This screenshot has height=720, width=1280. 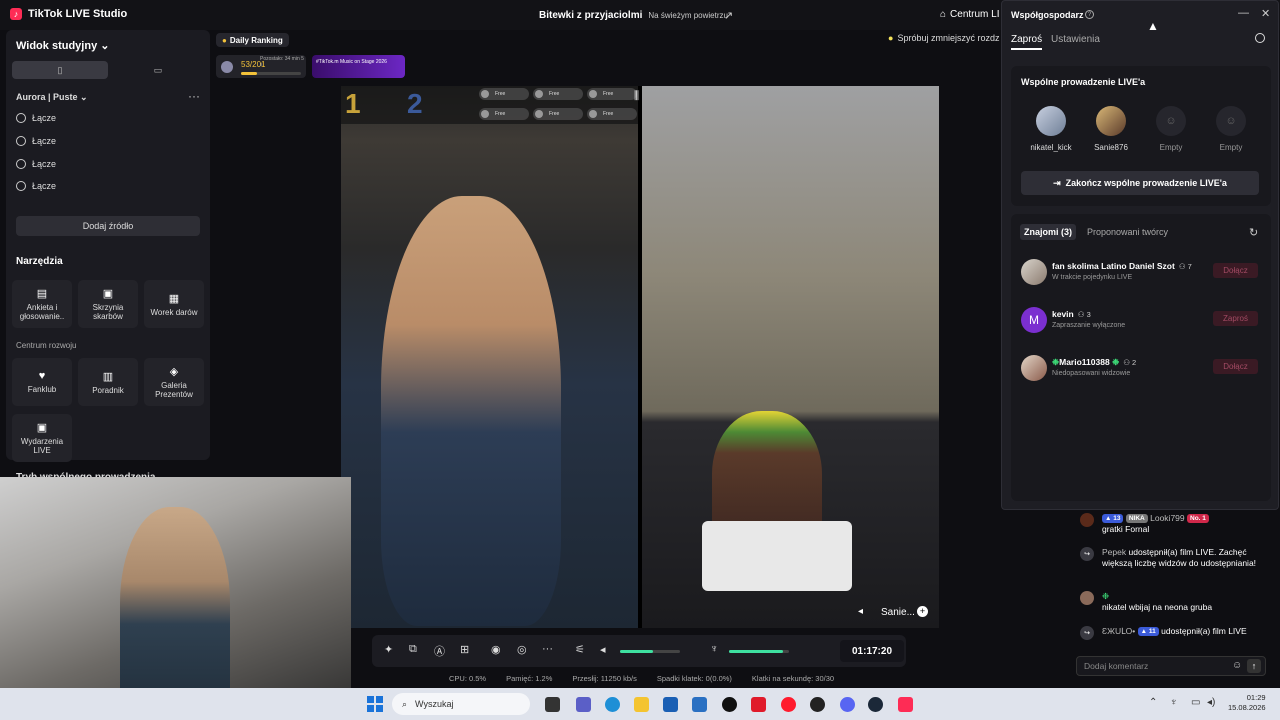 I want to click on send-icon: ↑, so click(x=1254, y=666).